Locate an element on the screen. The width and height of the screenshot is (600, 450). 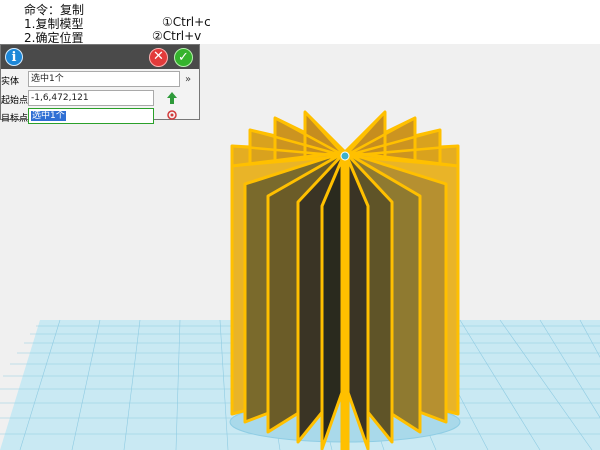
pick-point-icon is located at coordinates (172, 98).